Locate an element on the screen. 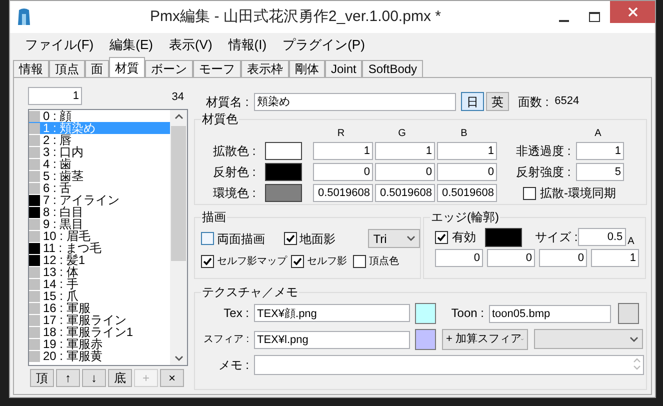 This screenshot has height=406, width=663. list-item: 17 : 軍服ライン is located at coordinates (99, 320).